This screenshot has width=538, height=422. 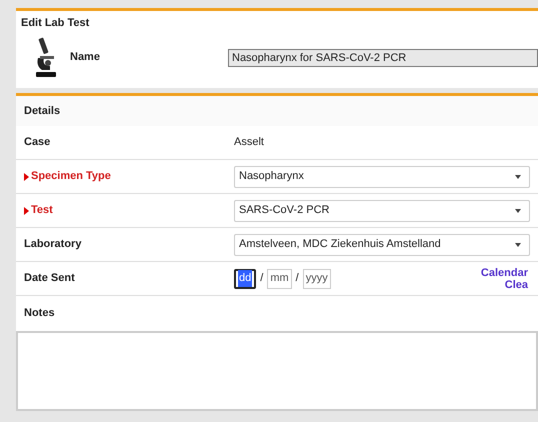 I want to click on date-part-field: yyyy, so click(x=316, y=278).